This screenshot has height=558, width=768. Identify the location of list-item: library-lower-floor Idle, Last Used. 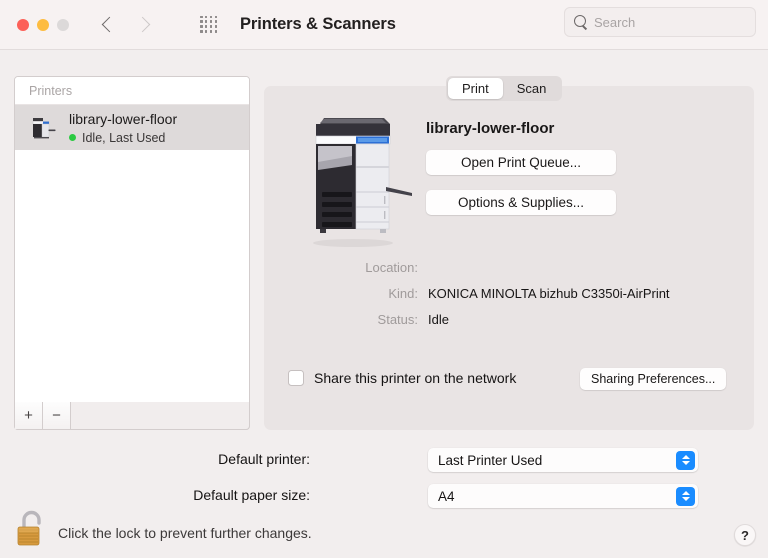
(132, 127).